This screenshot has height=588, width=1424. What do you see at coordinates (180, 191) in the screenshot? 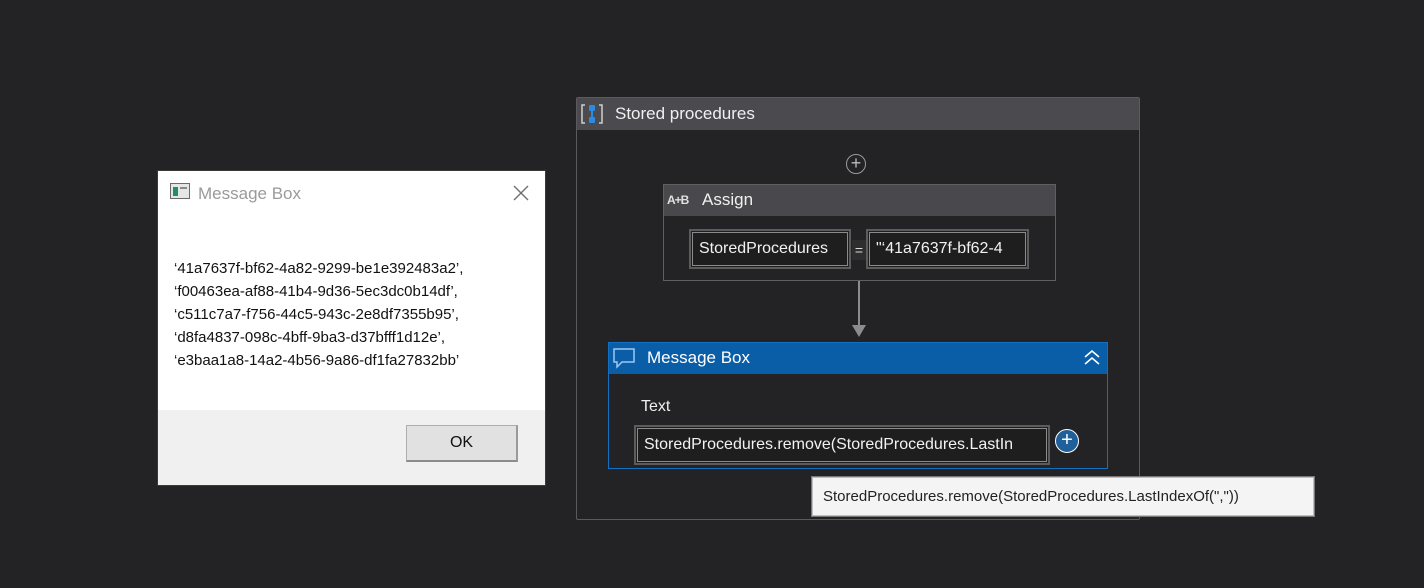
I see `app-window-icon` at bounding box center [180, 191].